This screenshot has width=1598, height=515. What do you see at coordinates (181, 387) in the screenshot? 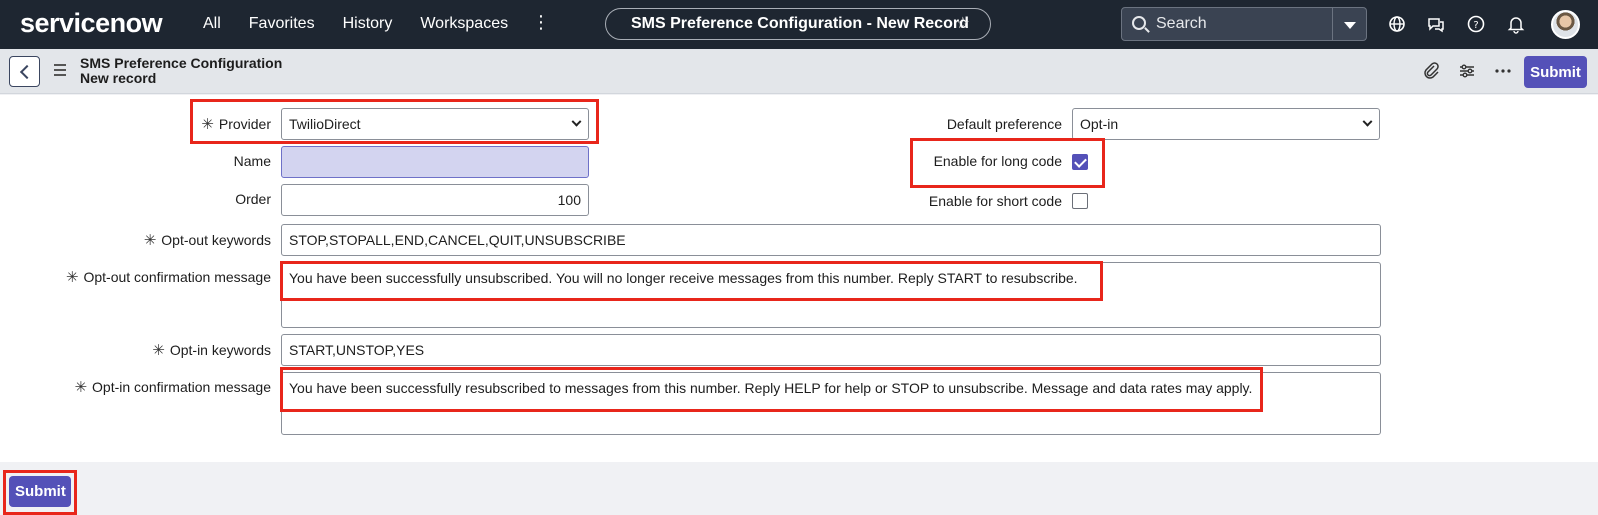
I see `opt-in-message-label-text: Opt-in confirmation message` at bounding box center [181, 387].